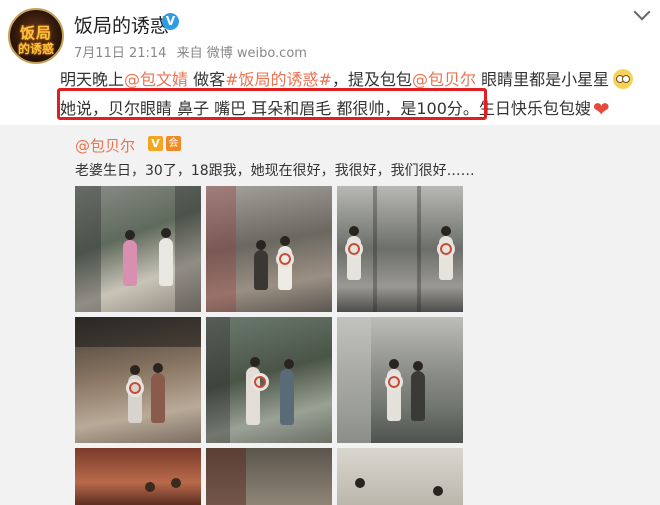  Describe the element at coordinates (156, 79) in the screenshot. I see `mention-link: @包文婧` at that location.